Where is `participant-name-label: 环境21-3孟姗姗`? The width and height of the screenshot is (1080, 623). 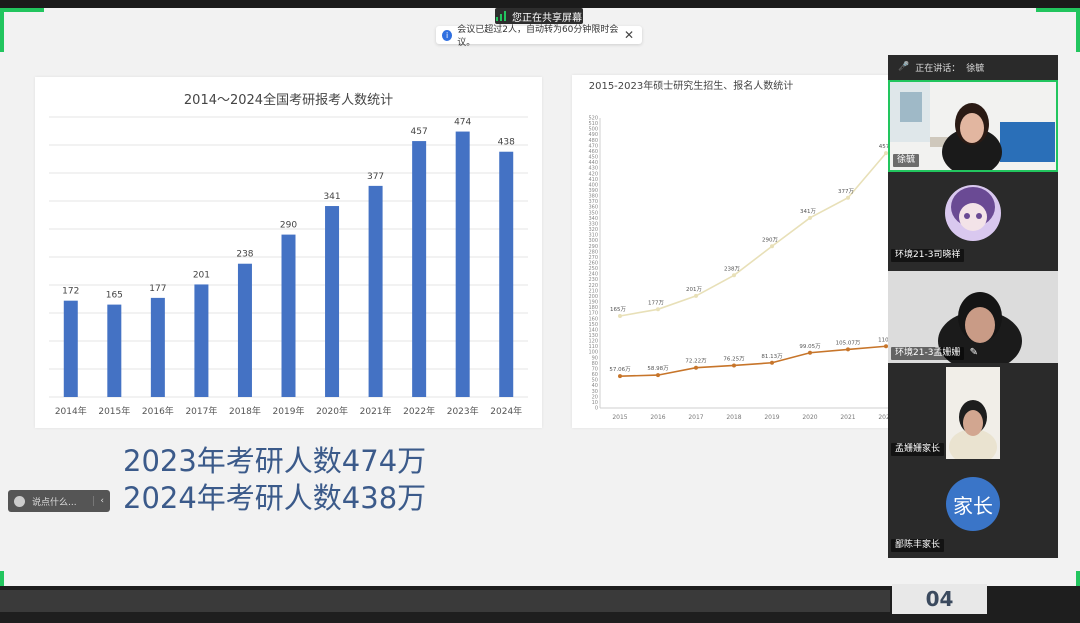
participant-name-label: 环境21-3孟姗姗 is located at coordinates (928, 353).